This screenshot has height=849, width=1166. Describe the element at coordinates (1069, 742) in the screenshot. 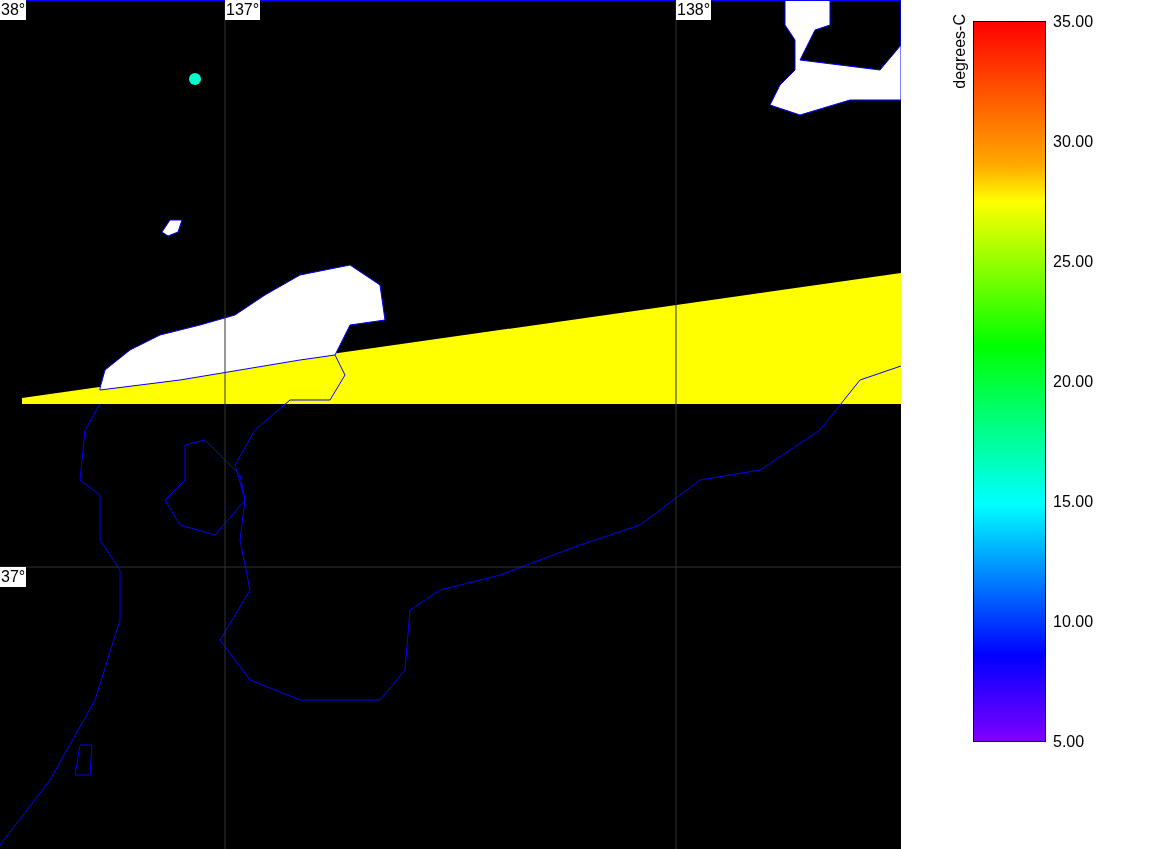

I see `colorbar-tick-label: 5.00` at that location.